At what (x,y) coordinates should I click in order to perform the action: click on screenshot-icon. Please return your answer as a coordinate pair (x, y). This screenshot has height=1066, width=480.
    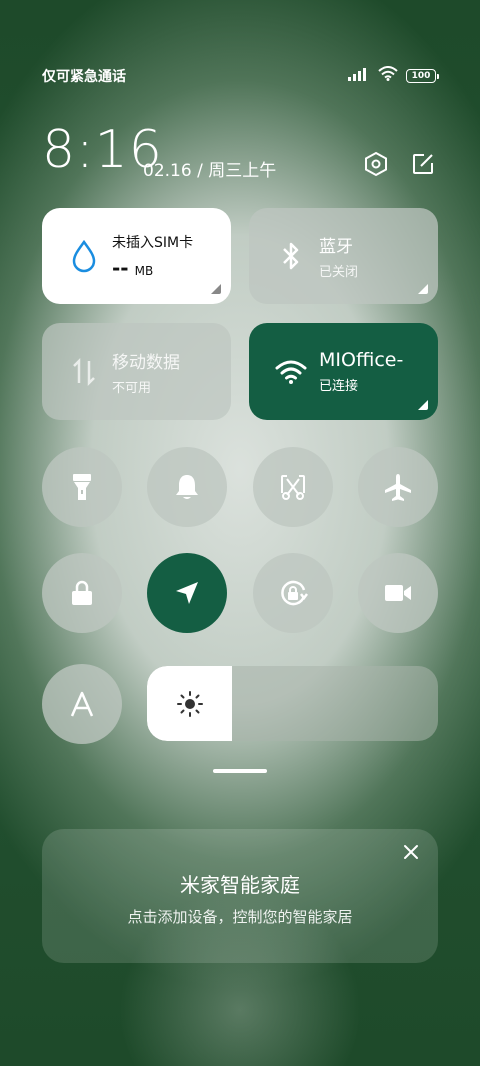
    Looking at the image, I should click on (293, 487).